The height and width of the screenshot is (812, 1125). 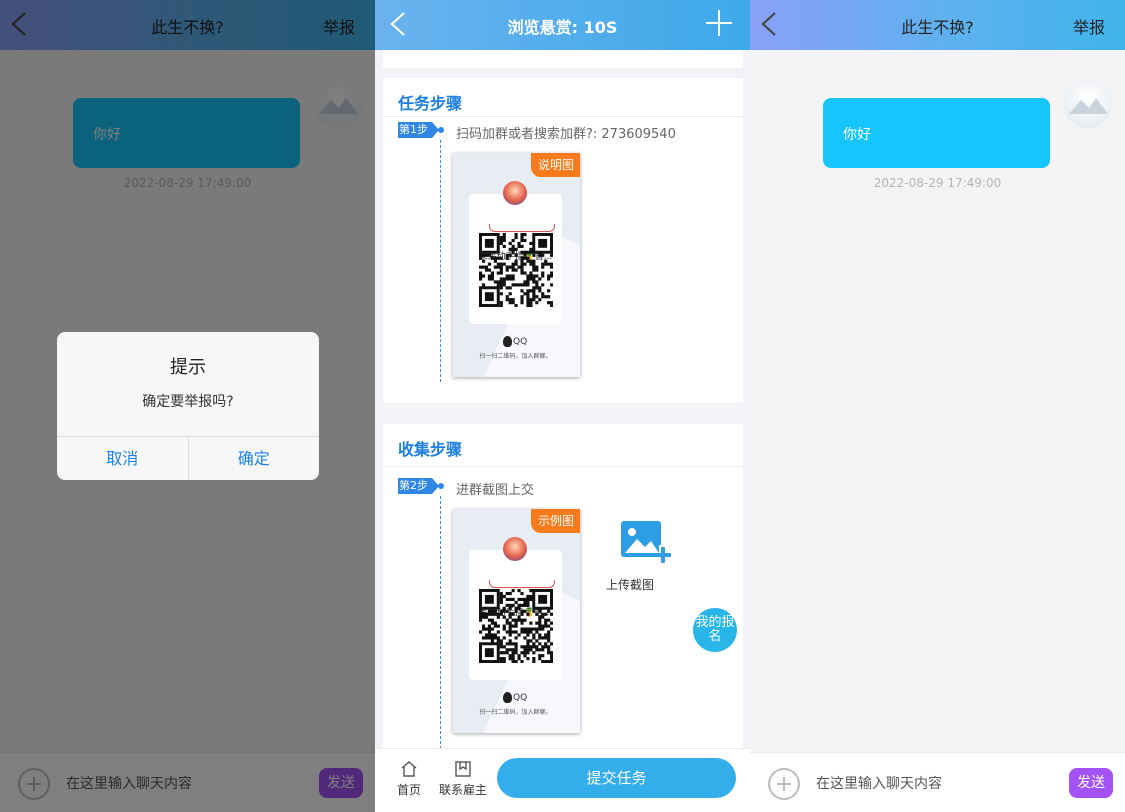 What do you see at coordinates (409, 769) in the screenshot?
I see `home-icon` at bounding box center [409, 769].